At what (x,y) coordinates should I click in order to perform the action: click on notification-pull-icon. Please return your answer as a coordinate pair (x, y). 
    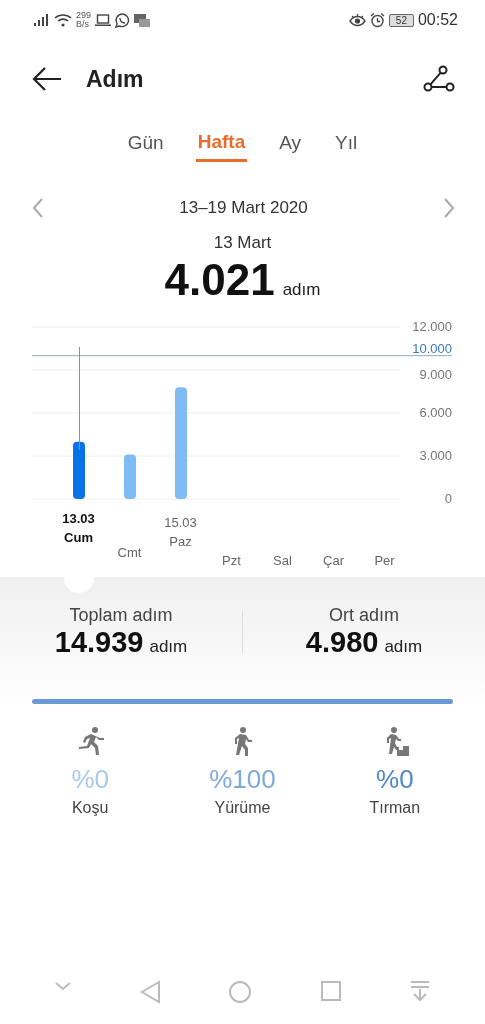
    Looking at the image, I should click on (420, 991).